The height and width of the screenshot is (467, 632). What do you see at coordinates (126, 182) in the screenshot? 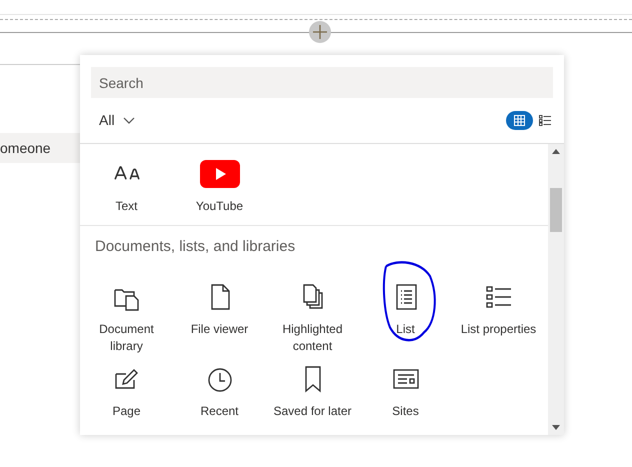
I see `web-part-tile: Text` at bounding box center [126, 182].